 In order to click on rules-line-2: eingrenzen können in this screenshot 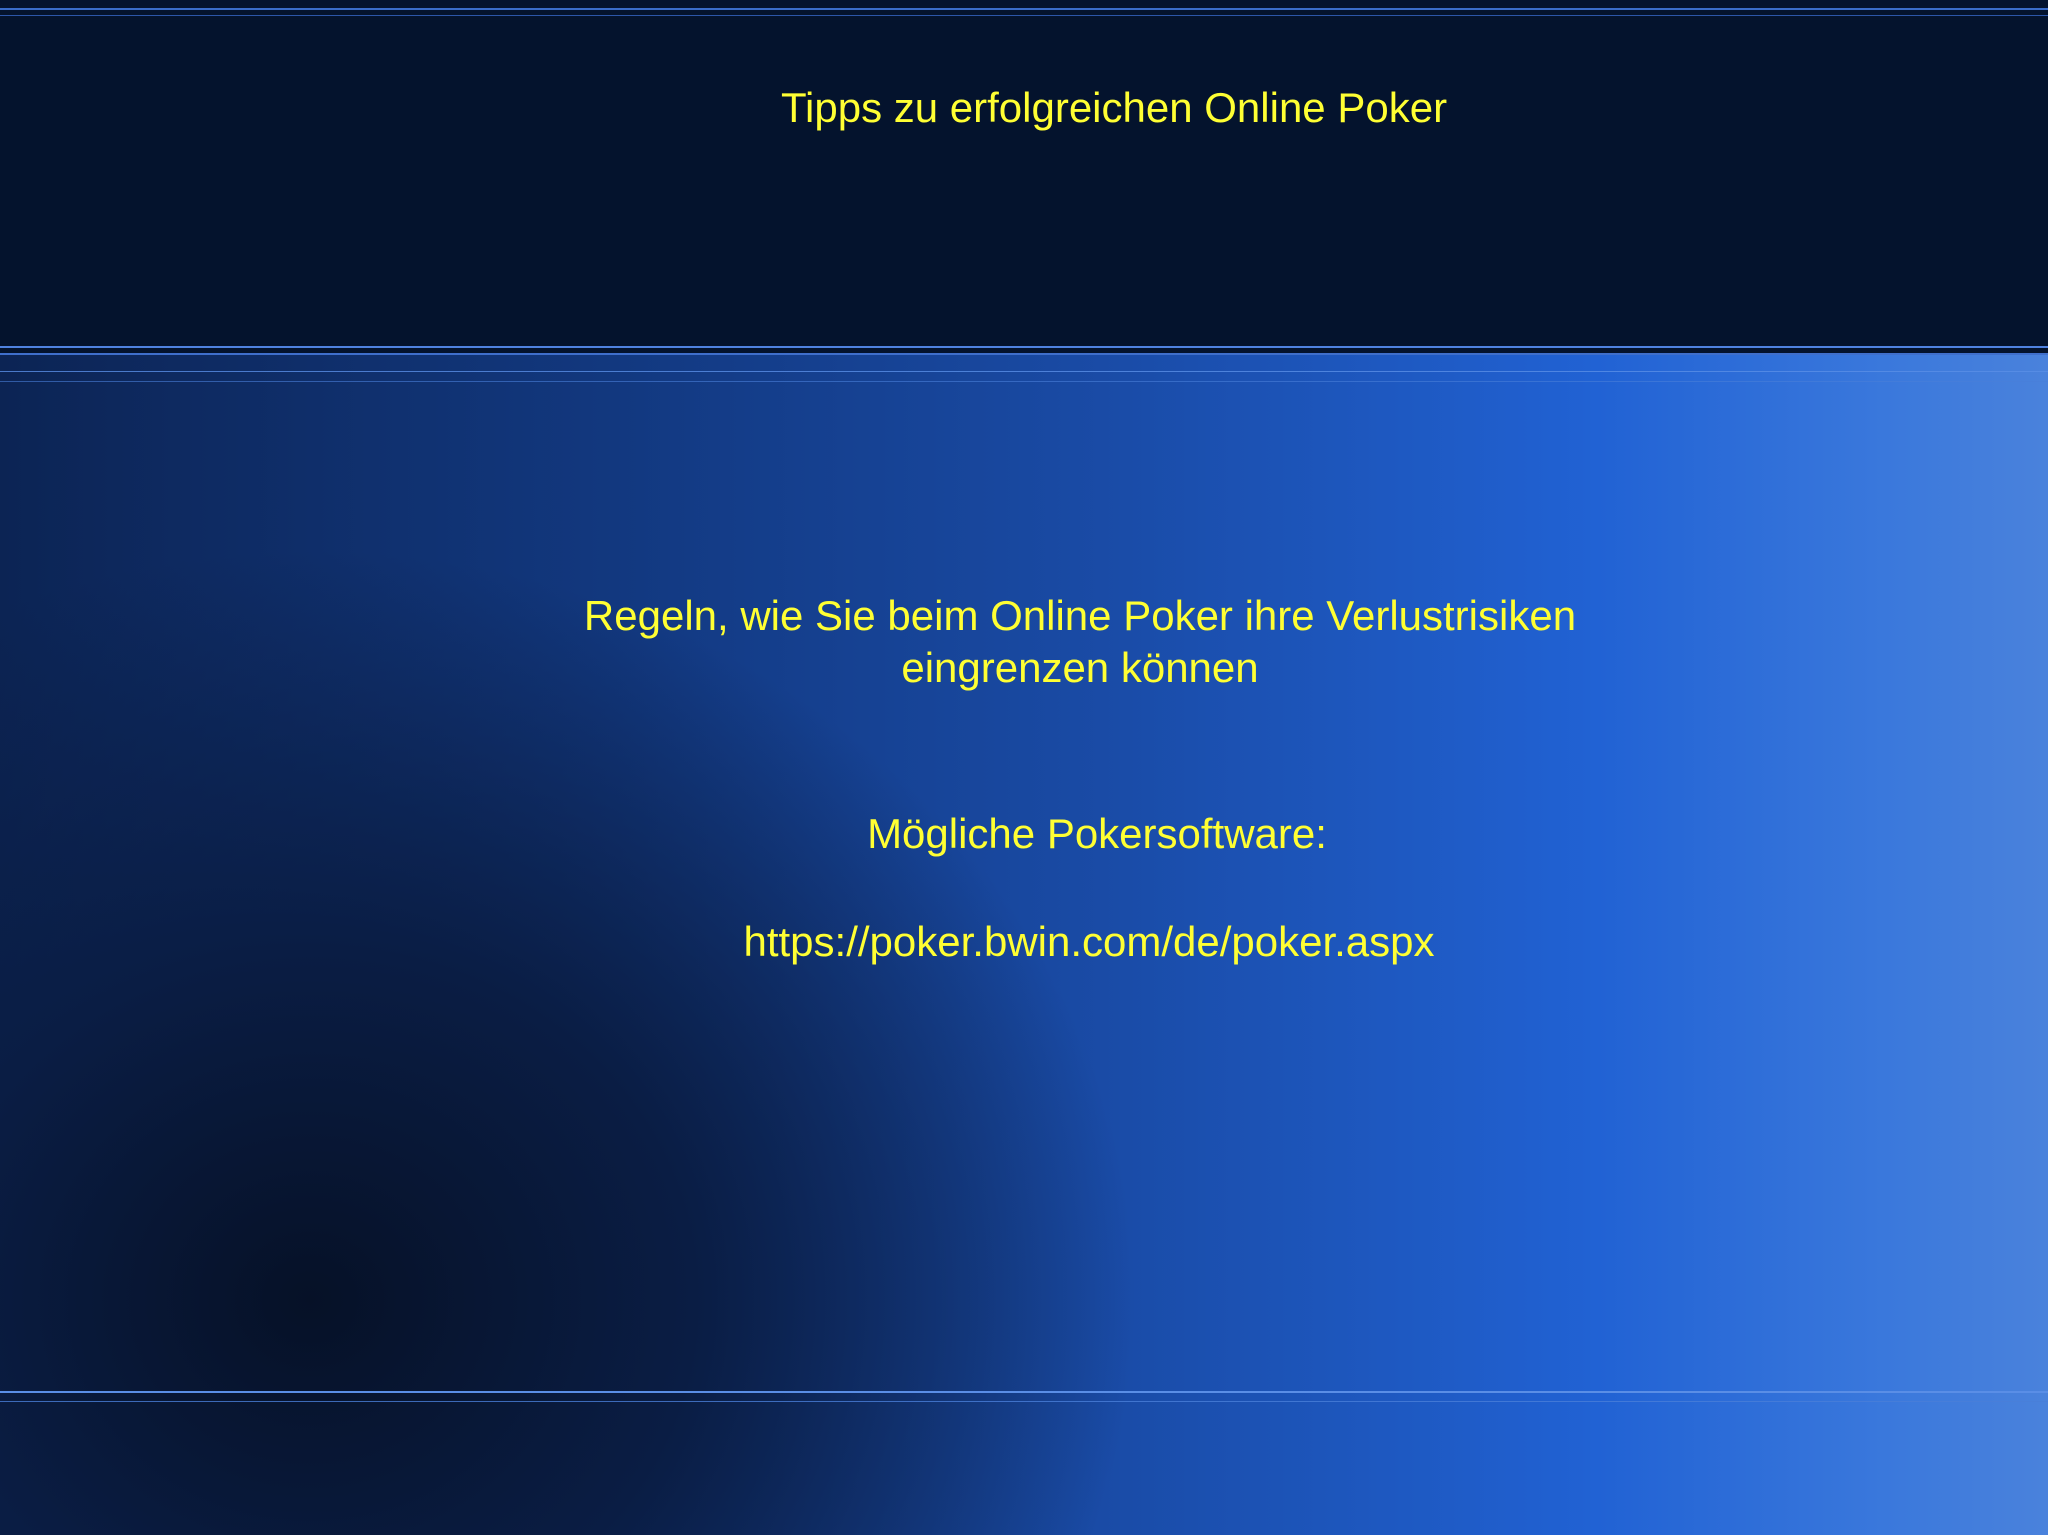, I will do `click(1080, 667)`.